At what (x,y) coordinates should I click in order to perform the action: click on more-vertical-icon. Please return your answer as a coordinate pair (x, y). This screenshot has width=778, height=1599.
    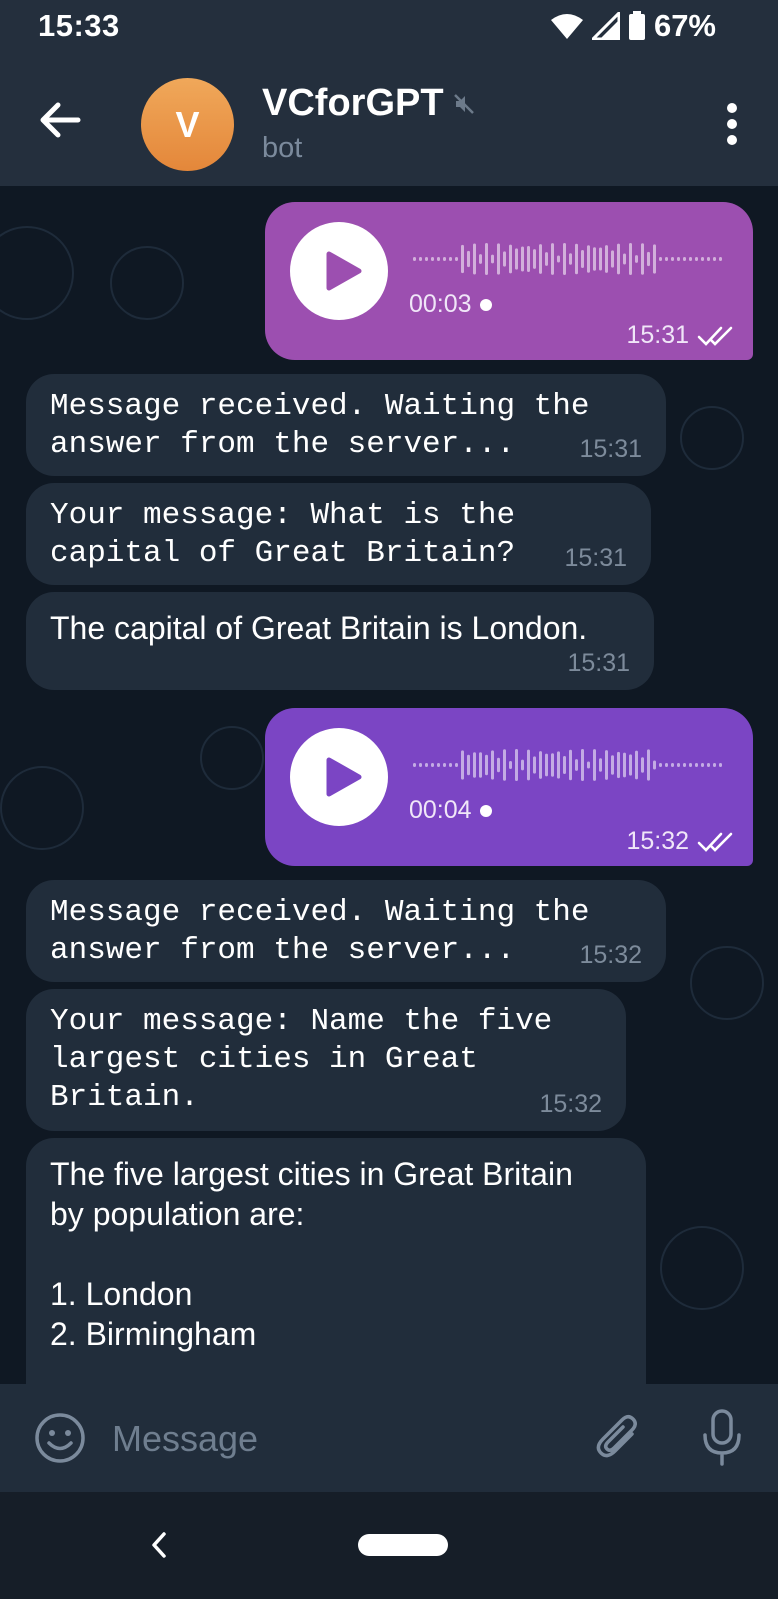
    Looking at the image, I should click on (732, 124).